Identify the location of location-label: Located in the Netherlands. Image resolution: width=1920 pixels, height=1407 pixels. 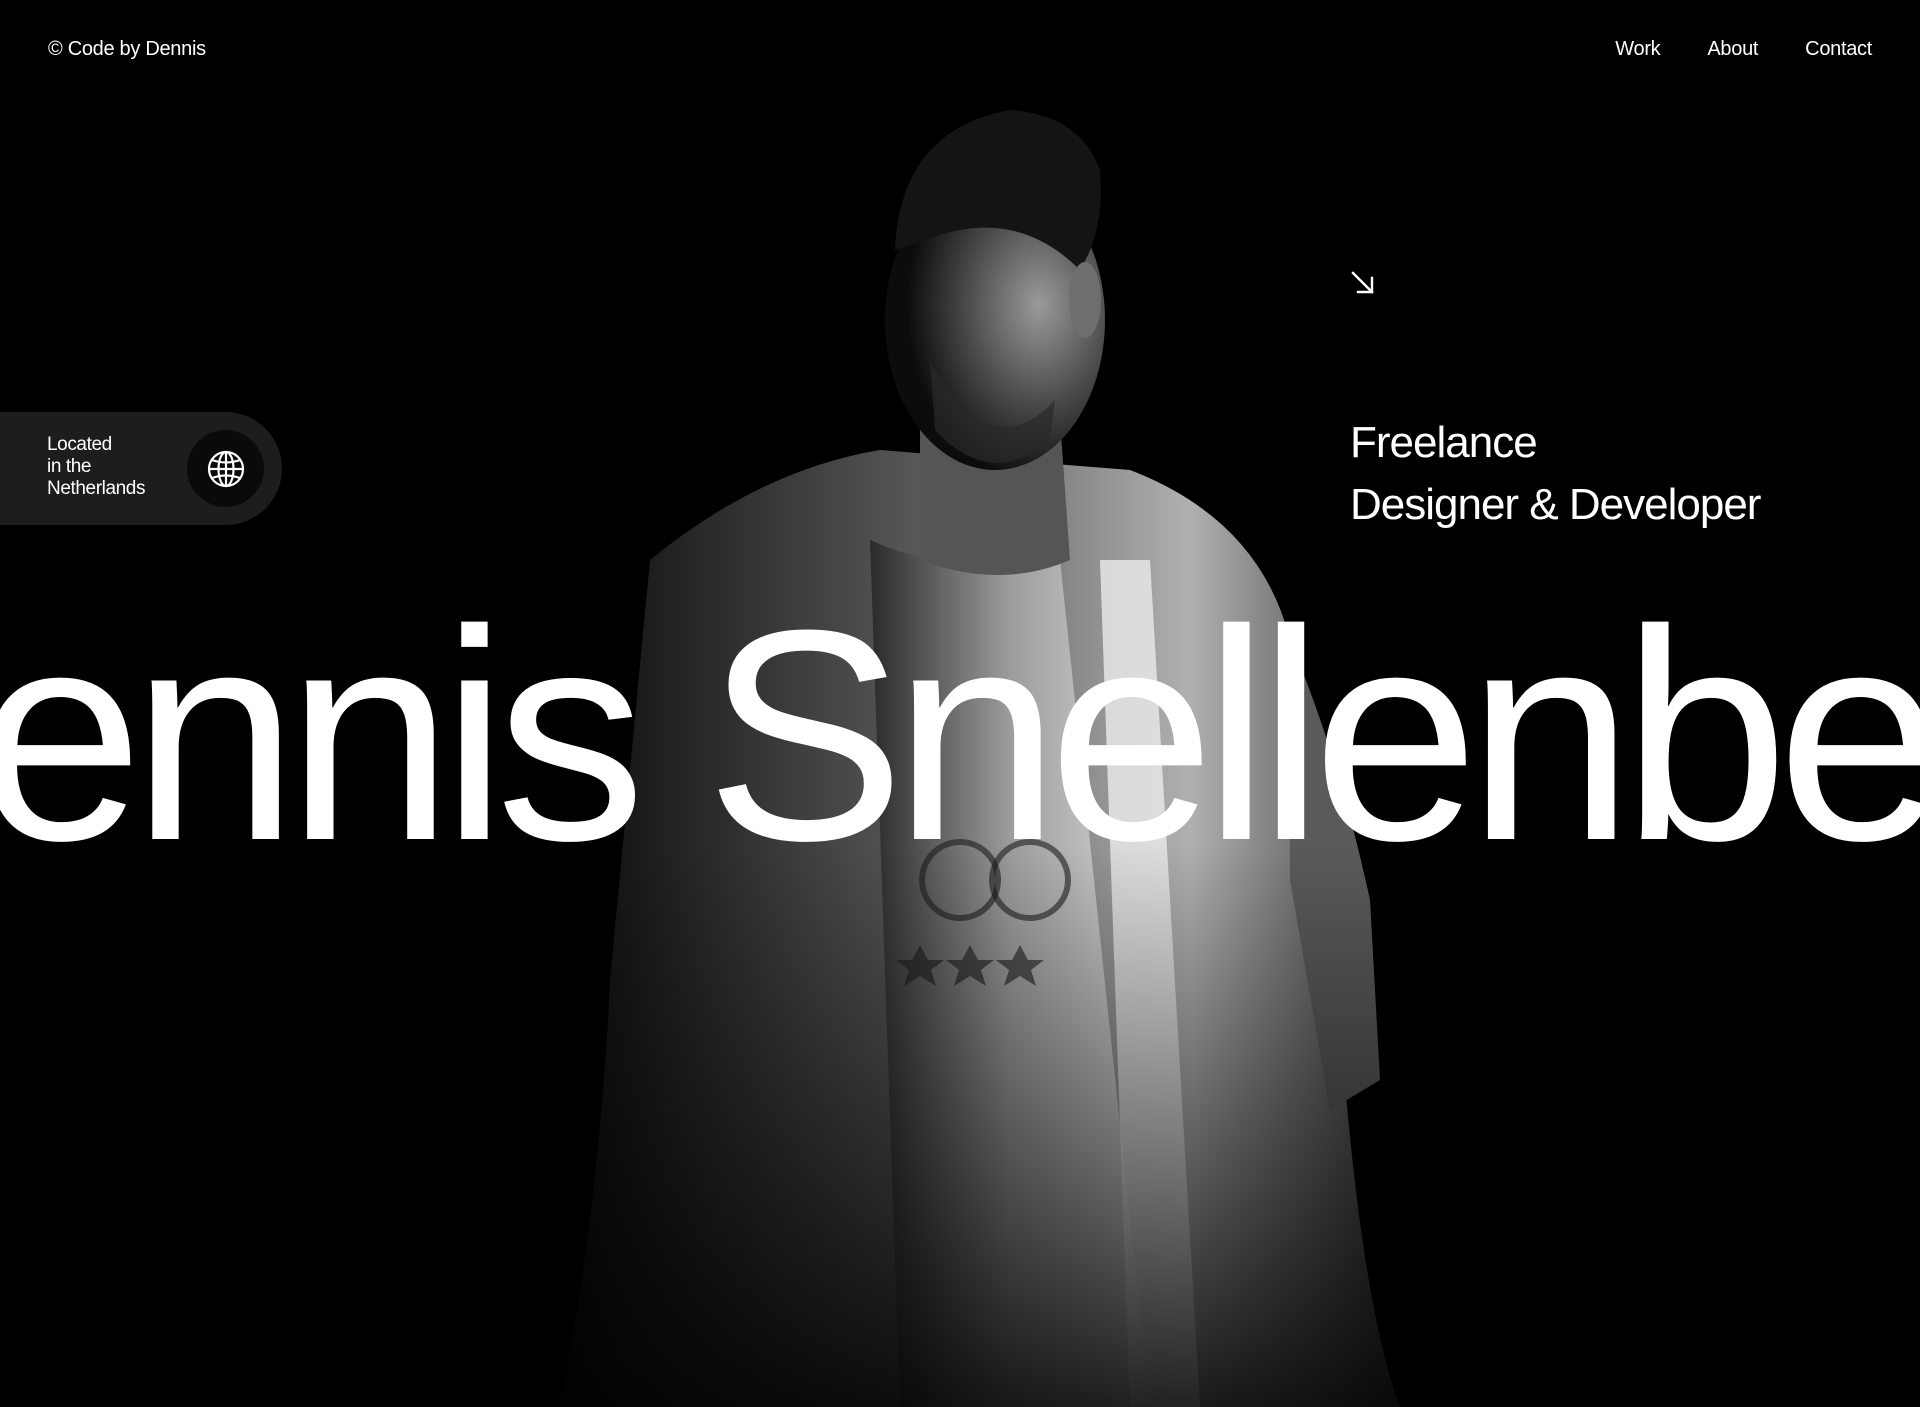
(117, 467).